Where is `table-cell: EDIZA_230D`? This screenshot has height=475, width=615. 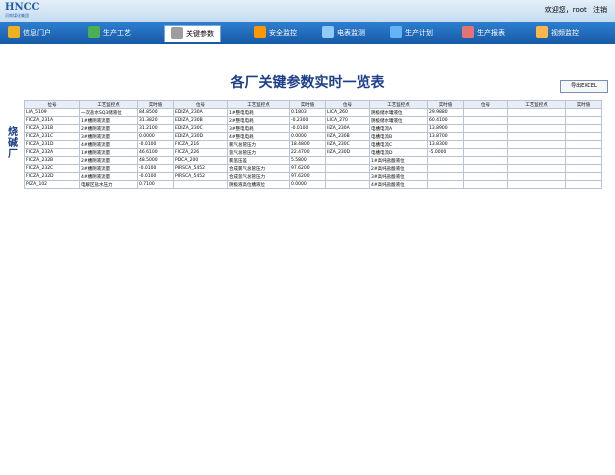
table-cell: EDIZA_230D is located at coordinates (200, 136).